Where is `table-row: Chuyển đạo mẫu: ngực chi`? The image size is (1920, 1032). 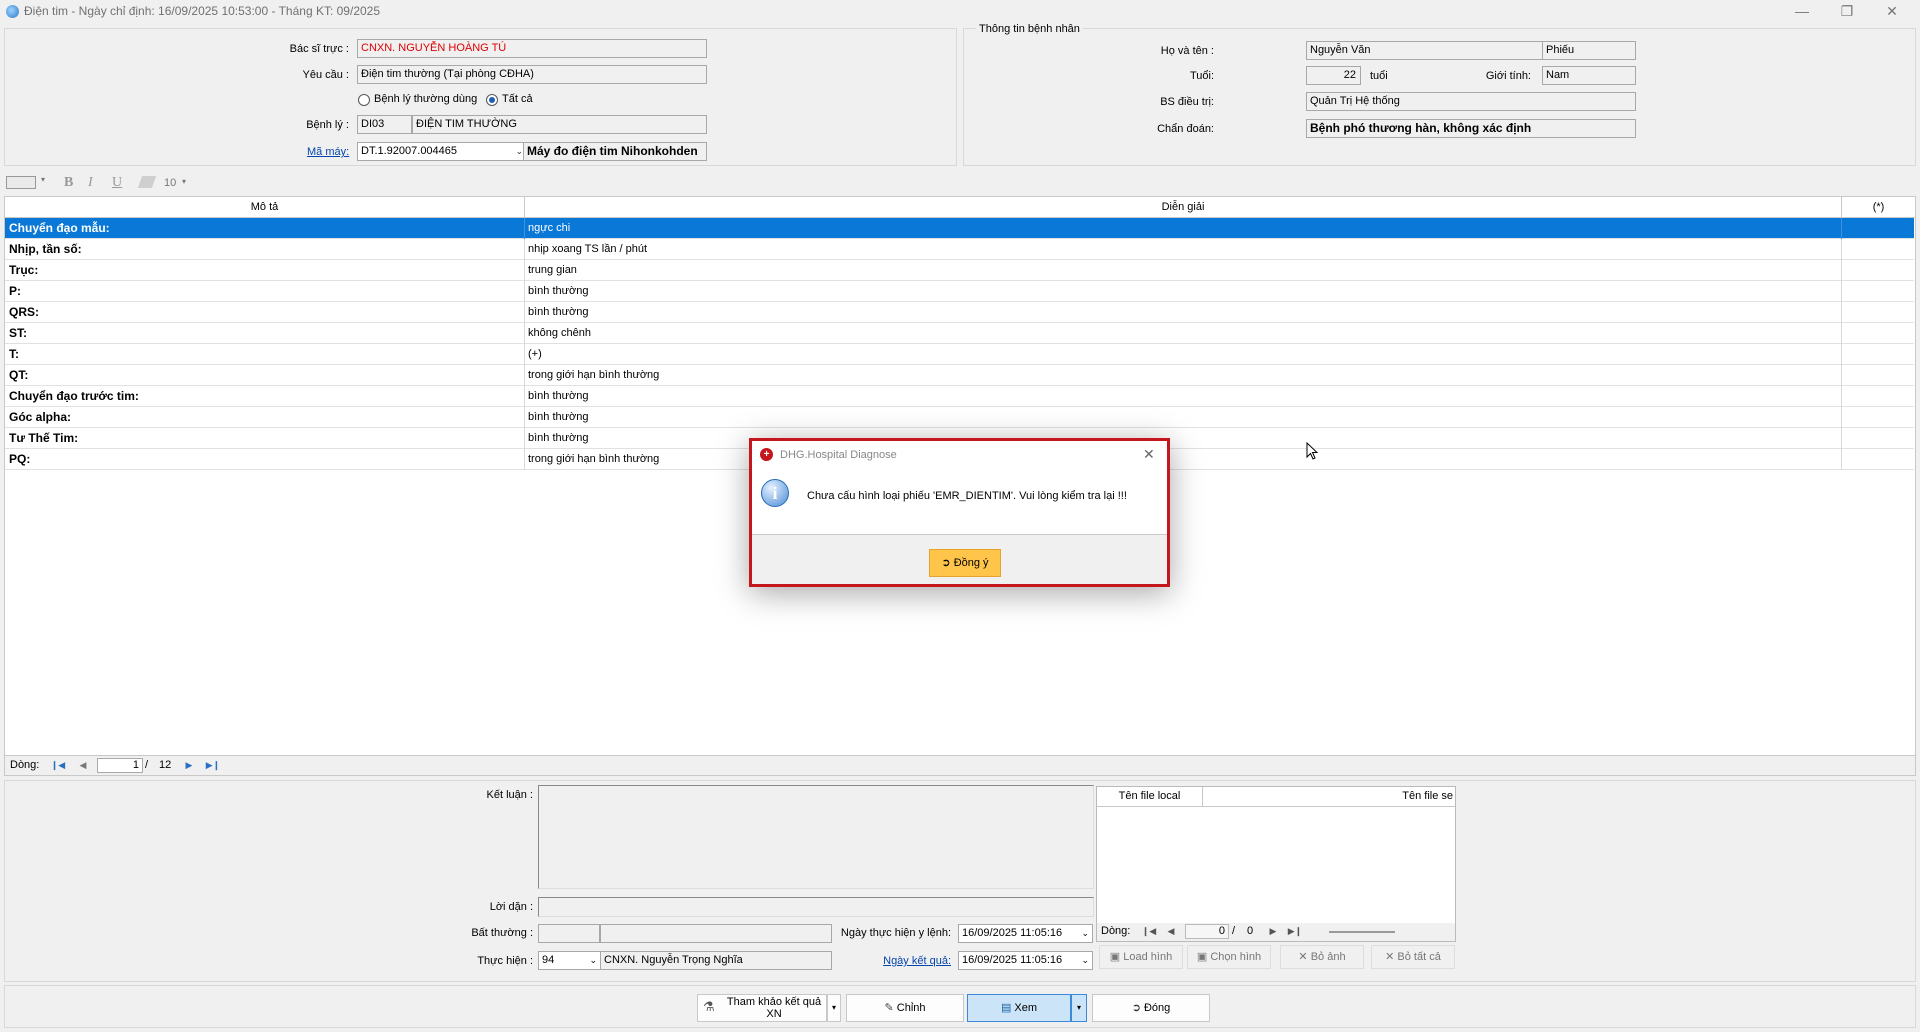 table-row: Chuyển đạo mẫu: ngực chi is located at coordinates (959, 228).